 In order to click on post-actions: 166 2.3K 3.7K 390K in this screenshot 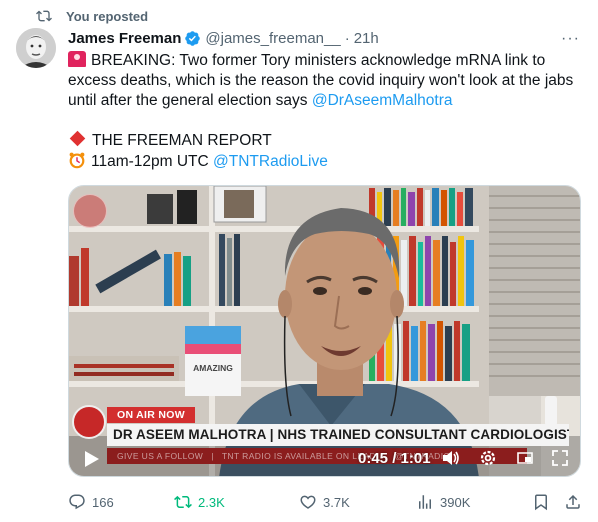, I will do `click(325, 502)`.